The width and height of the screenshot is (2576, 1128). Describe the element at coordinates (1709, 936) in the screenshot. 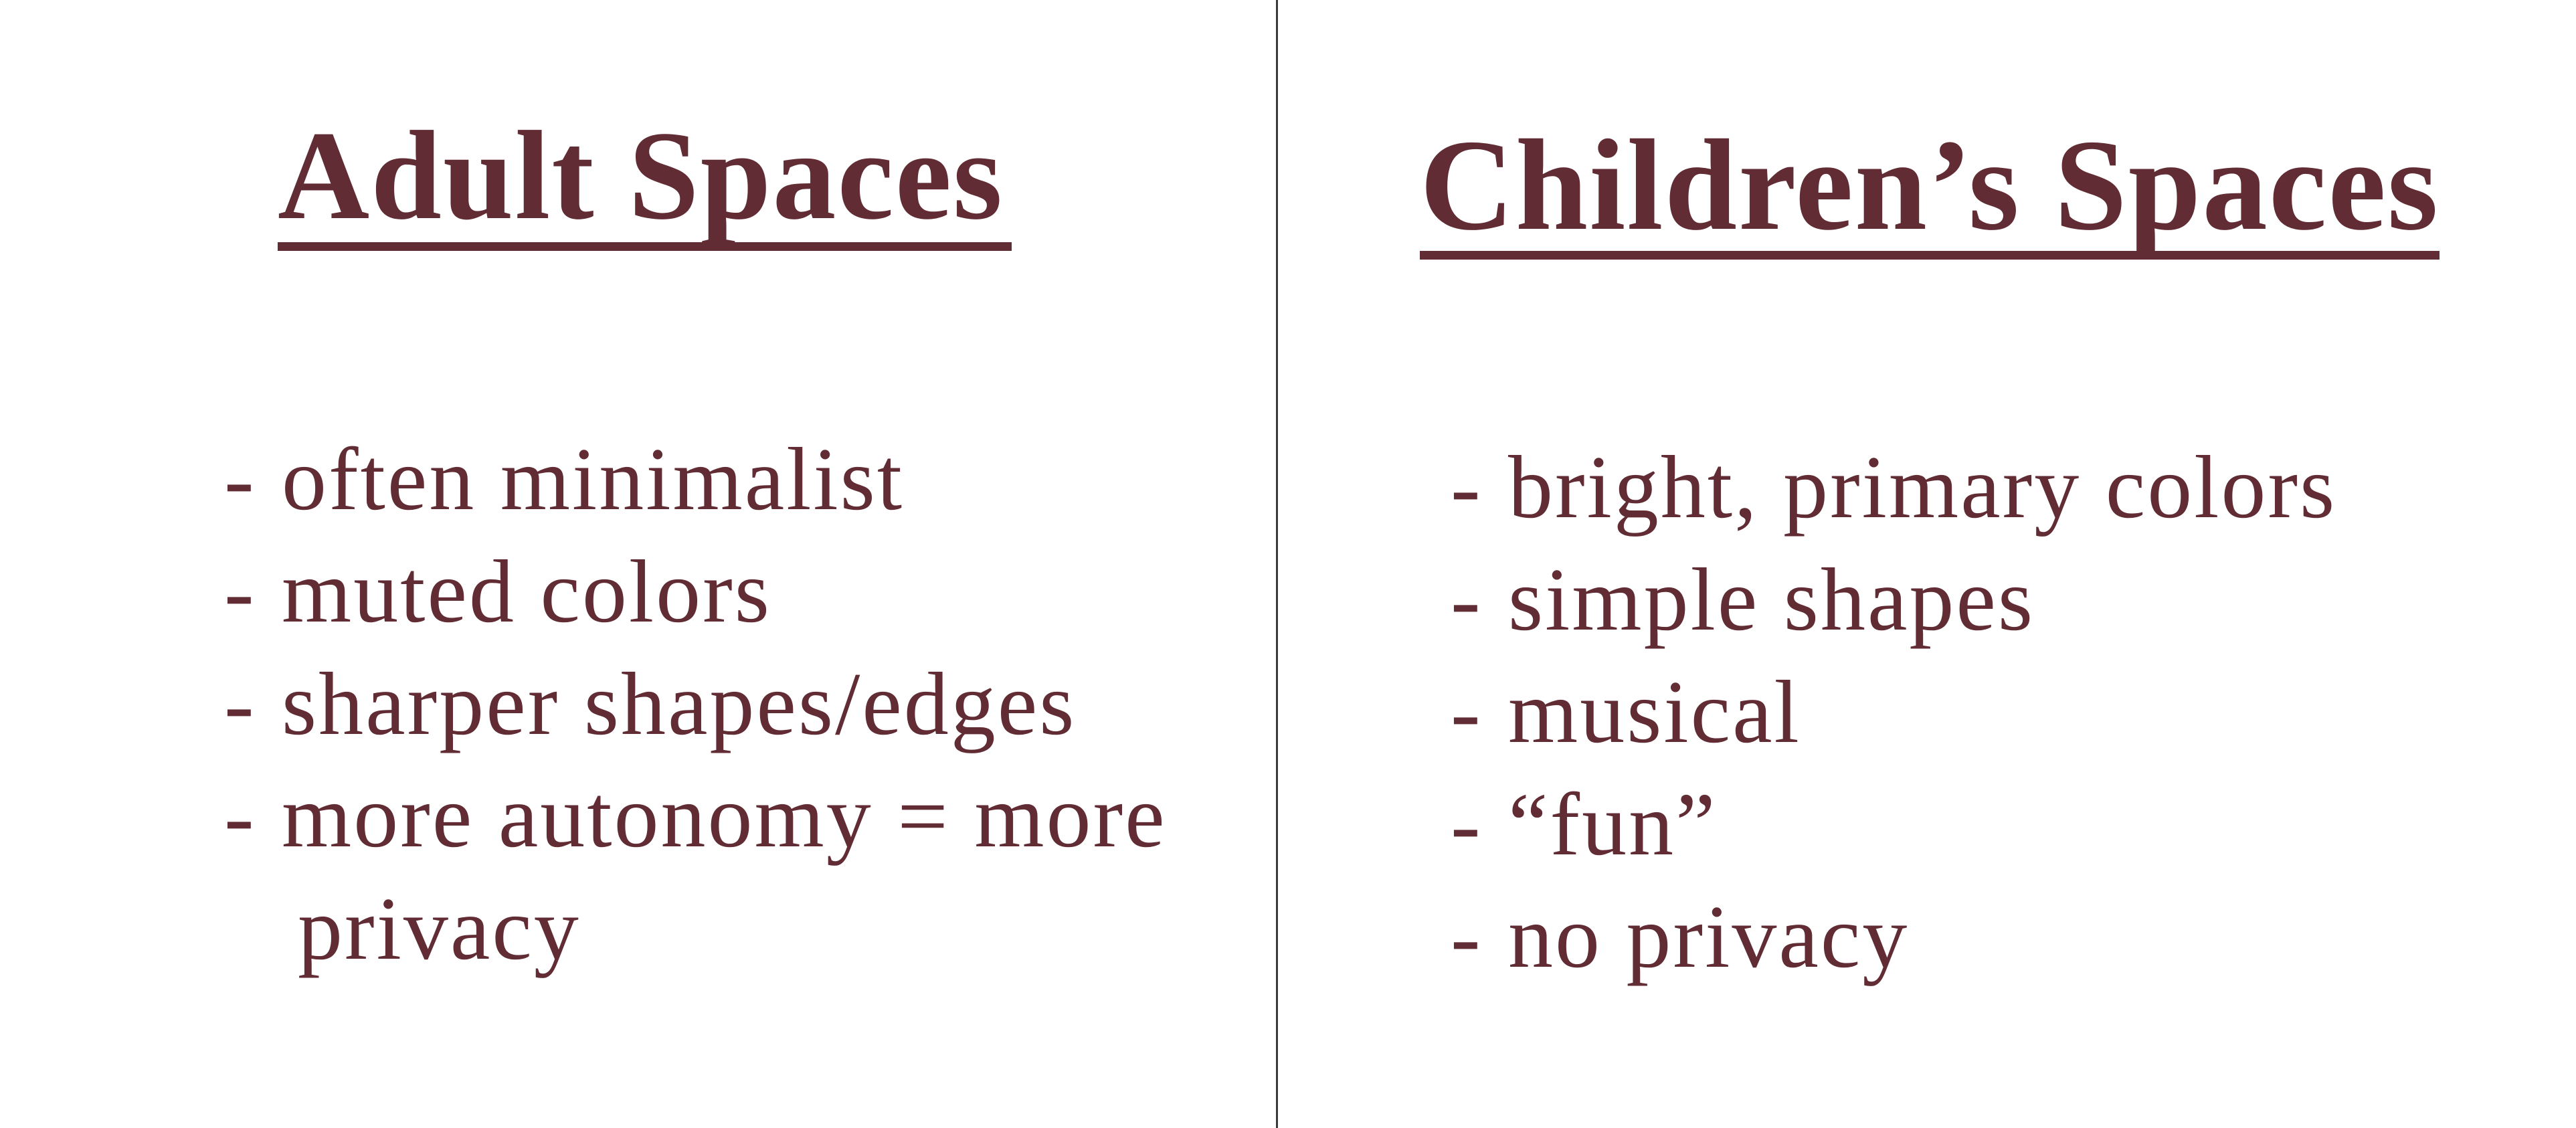

I see `list-item-text: no privacy` at that location.